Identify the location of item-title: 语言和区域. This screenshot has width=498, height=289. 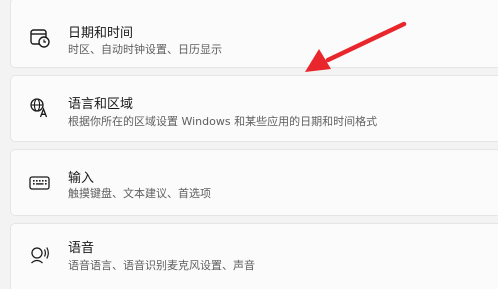
(101, 104).